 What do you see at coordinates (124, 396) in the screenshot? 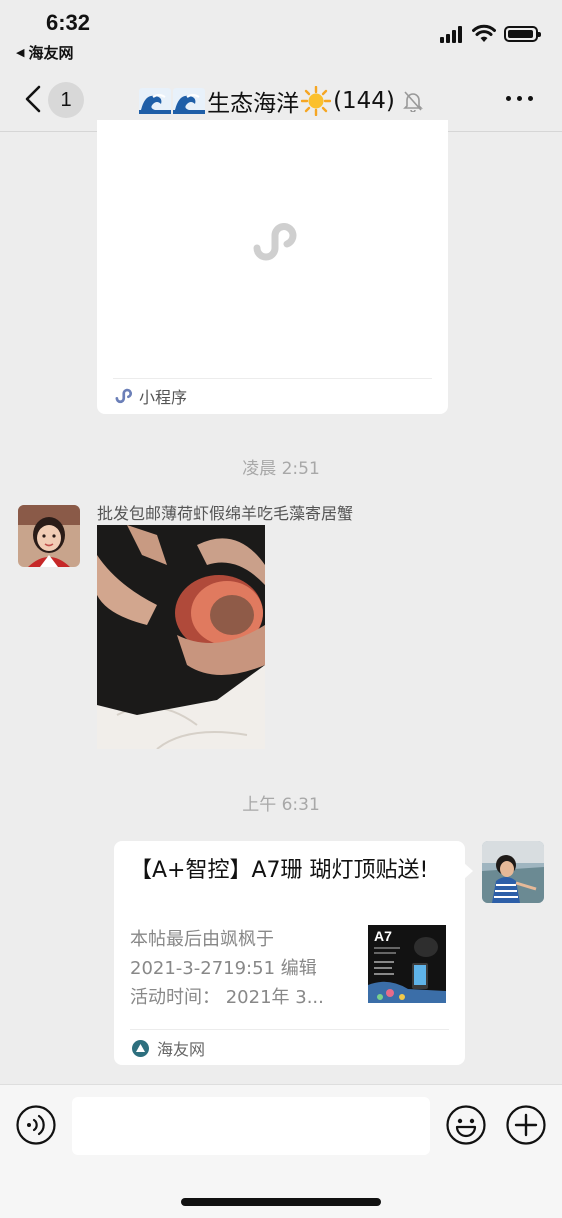
I see `mini-program-small-icon` at bounding box center [124, 396].